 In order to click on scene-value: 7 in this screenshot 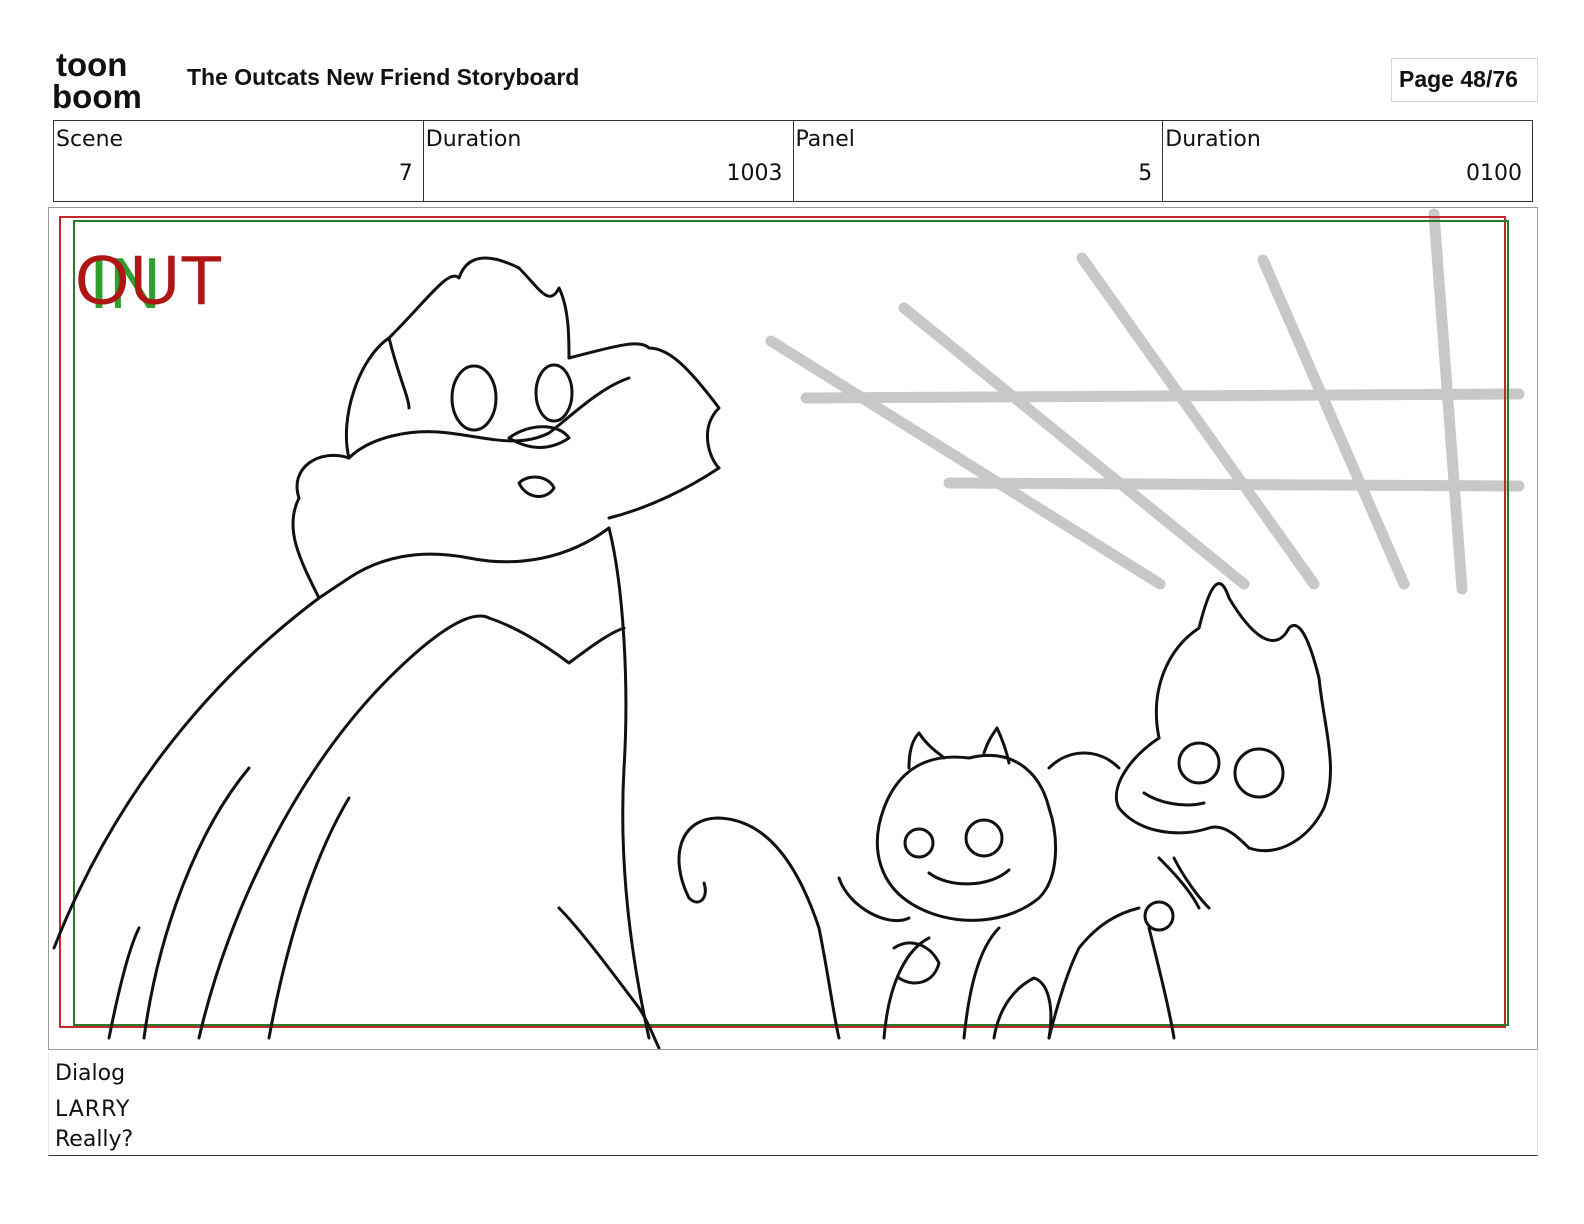, I will do `click(405, 173)`.